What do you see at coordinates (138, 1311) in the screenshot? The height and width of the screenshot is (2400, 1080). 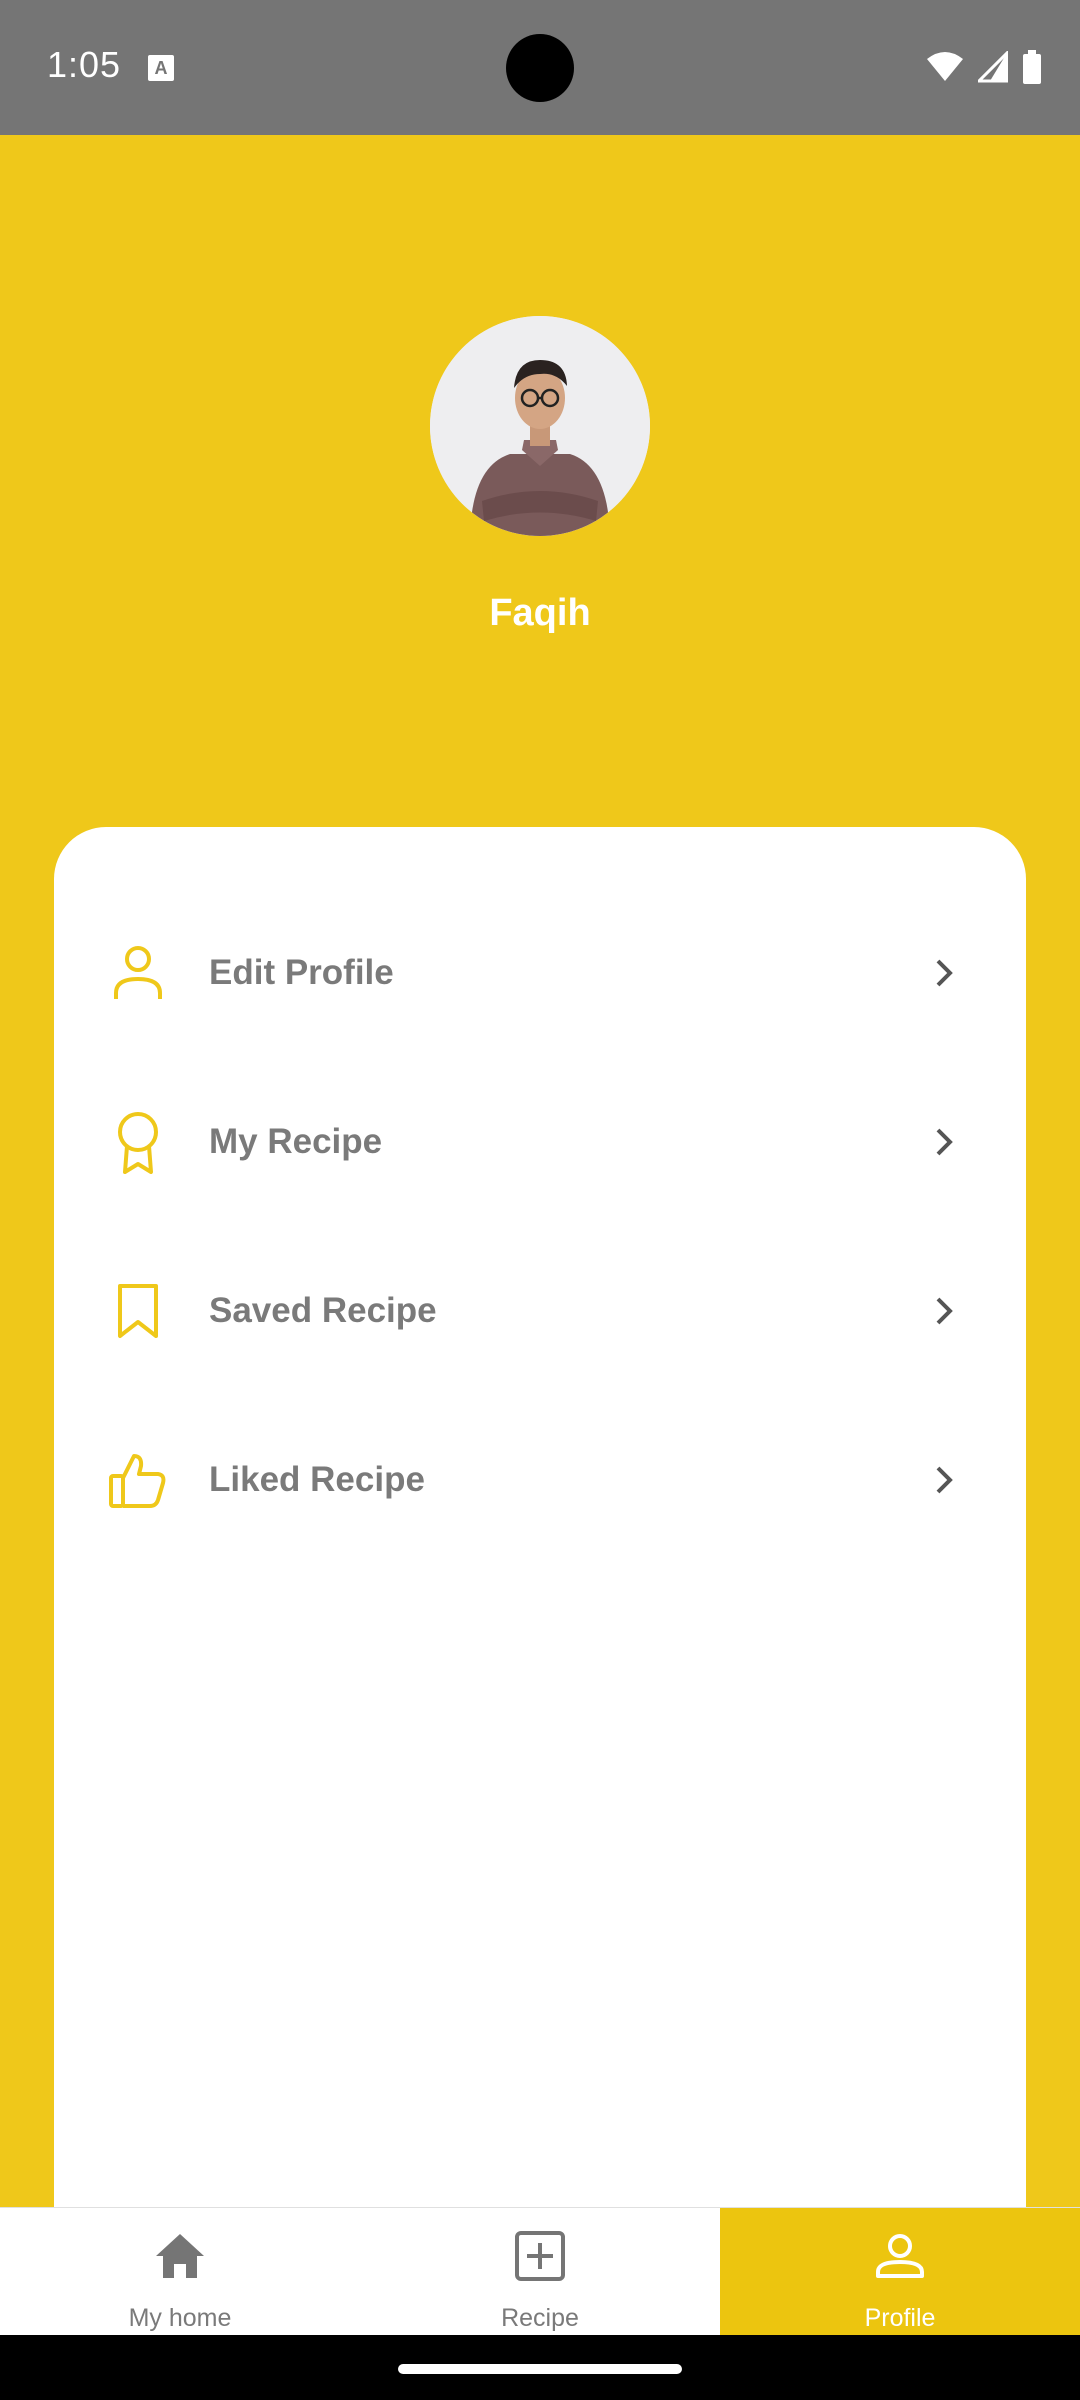 I see `bookmark-icon` at bounding box center [138, 1311].